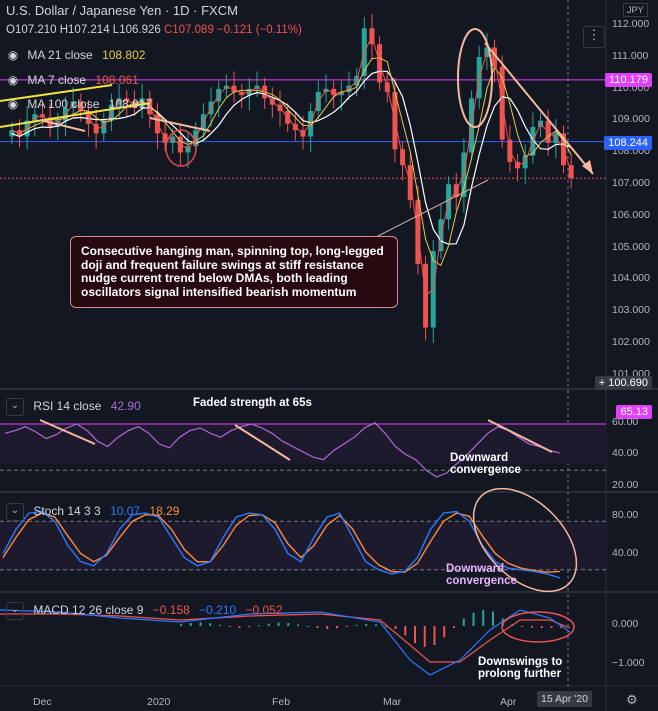  I want to click on low-price-tag: + 100.690, so click(623, 383).